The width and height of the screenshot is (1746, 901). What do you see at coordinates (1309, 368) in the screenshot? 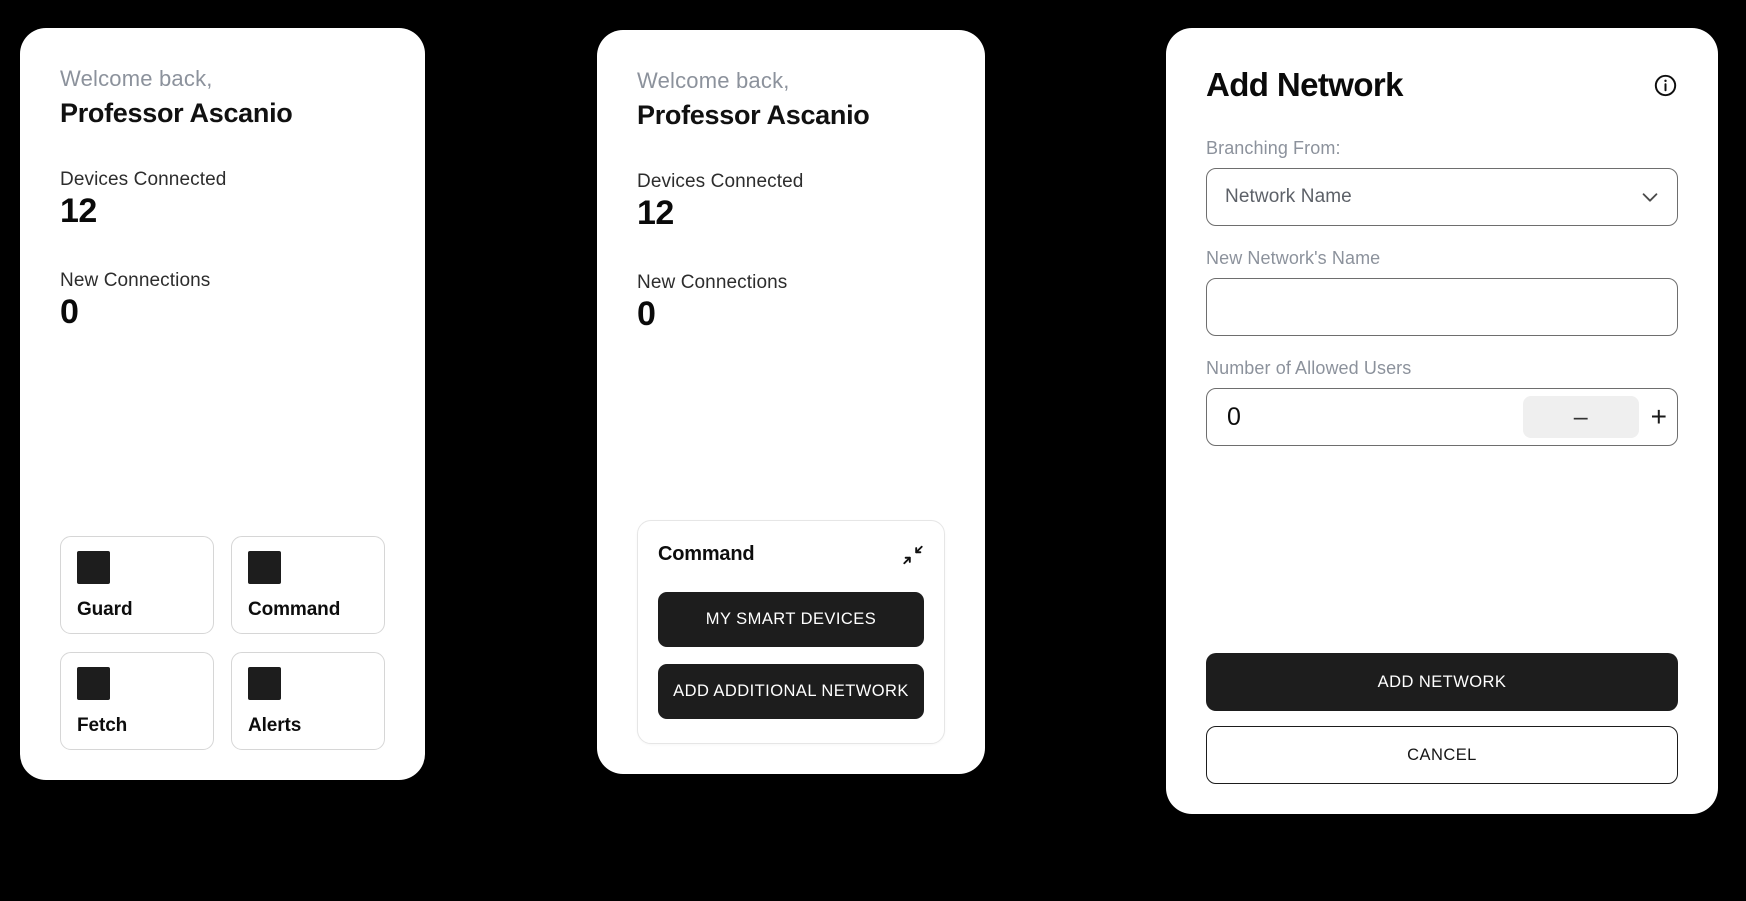
I see `allowed-users-label: Number of Allowed Users` at bounding box center [1309, 368].